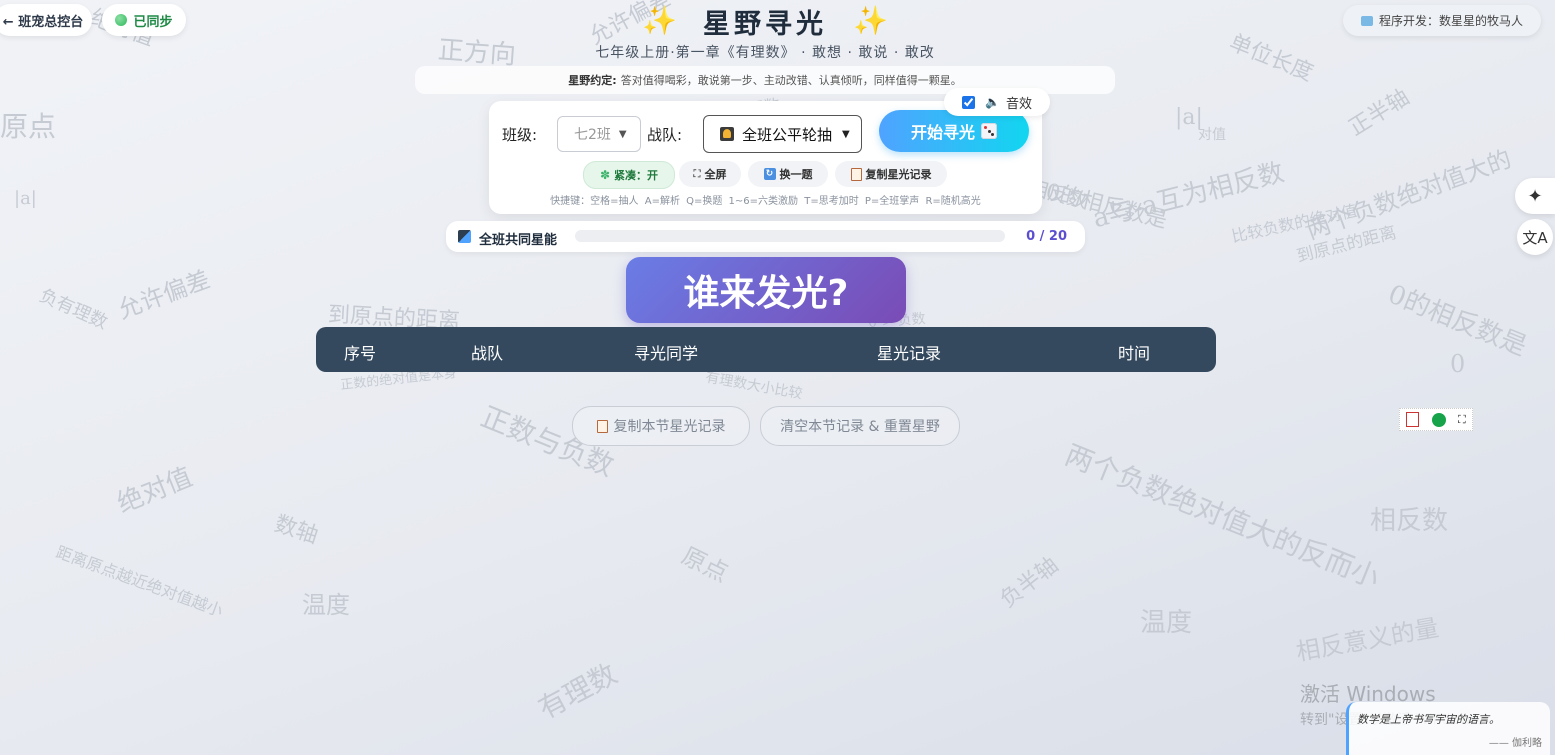  I want to click on class-select: 七2班 ▼, so click(599, 134).